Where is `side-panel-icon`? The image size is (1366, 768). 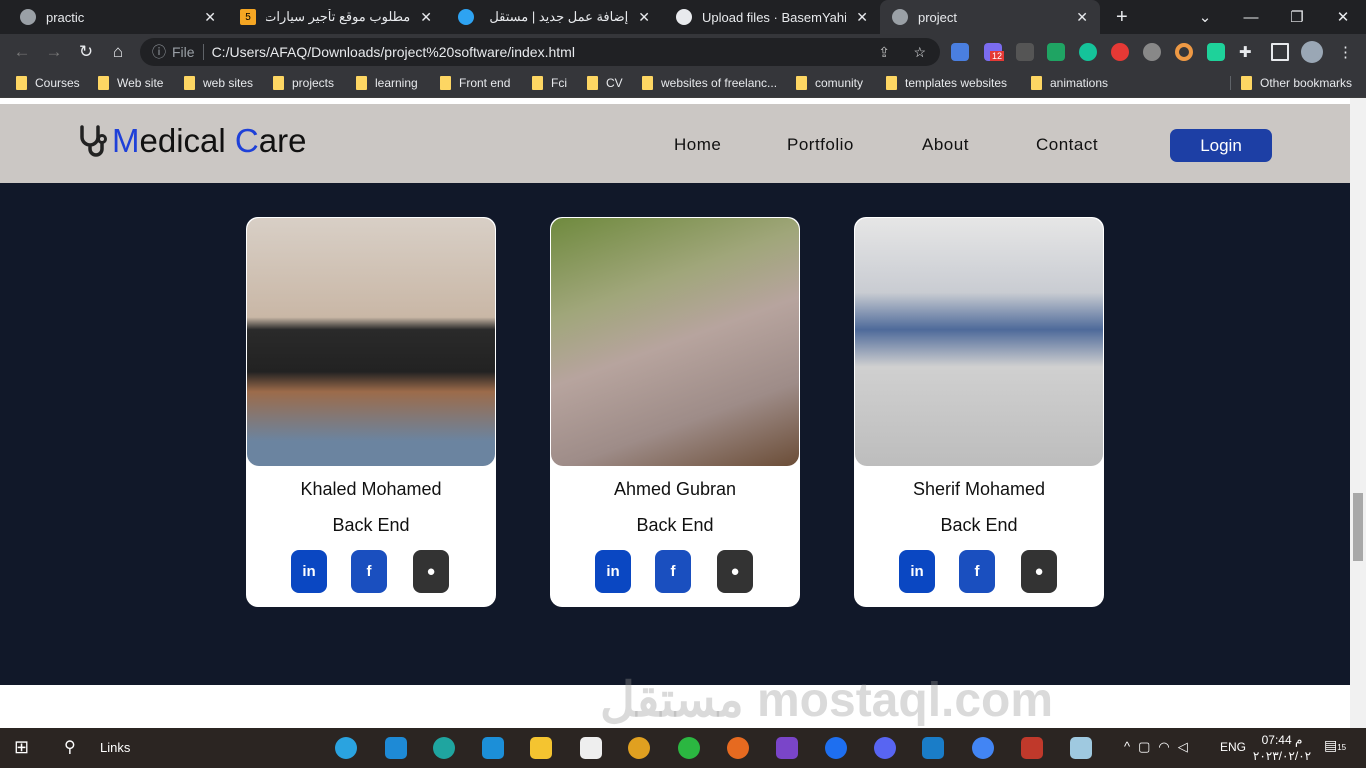
side-panel-icon is located at coordinates (1280, 52).